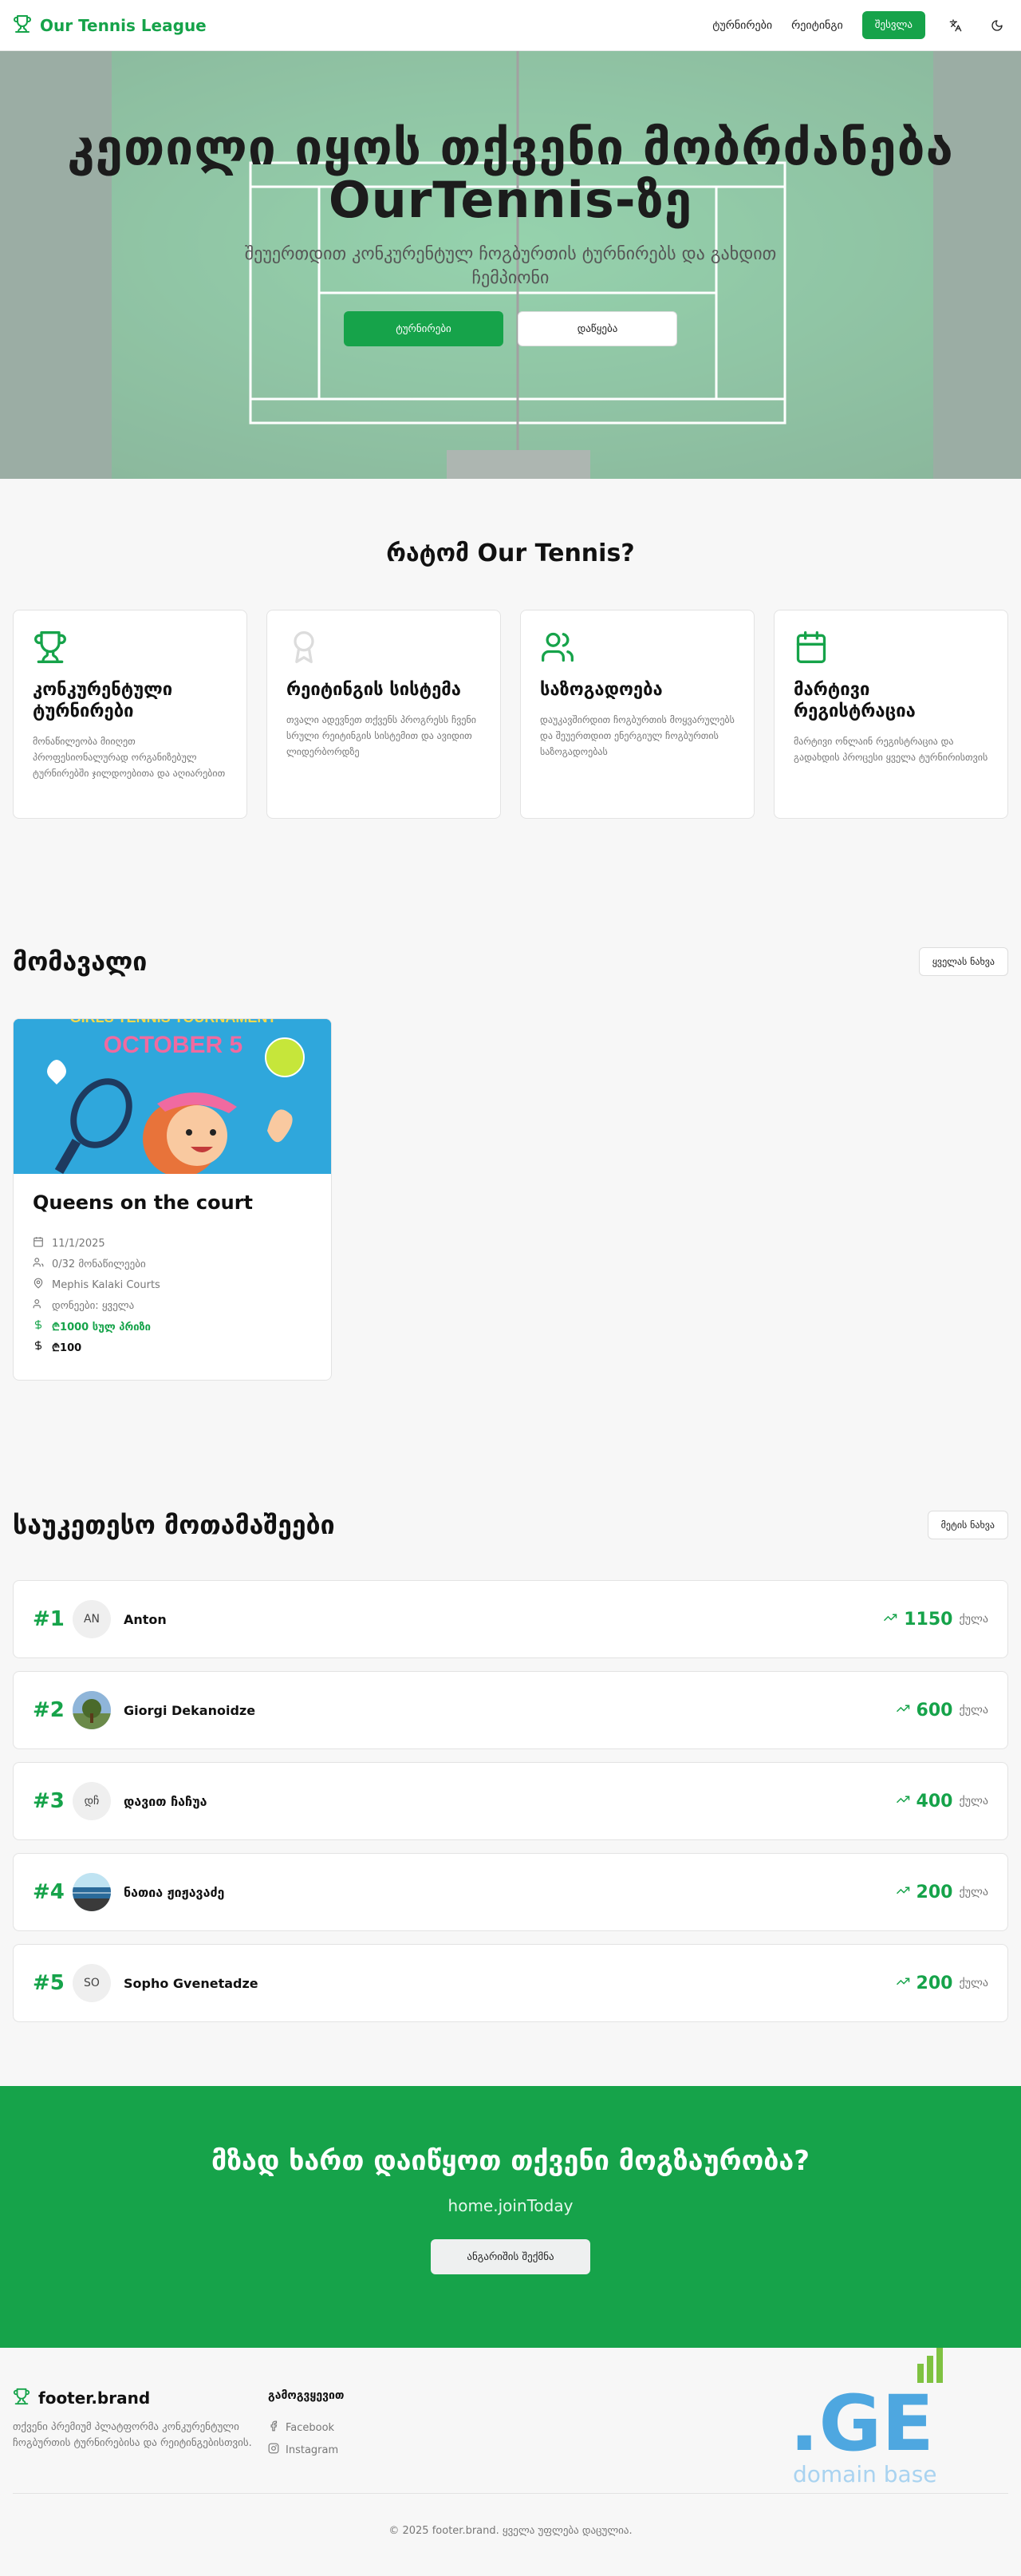 The height and width of the screenshot is (2576, 1021). I want to click on feature-title: რეიტინგის სისტემა, so click(374, 690).